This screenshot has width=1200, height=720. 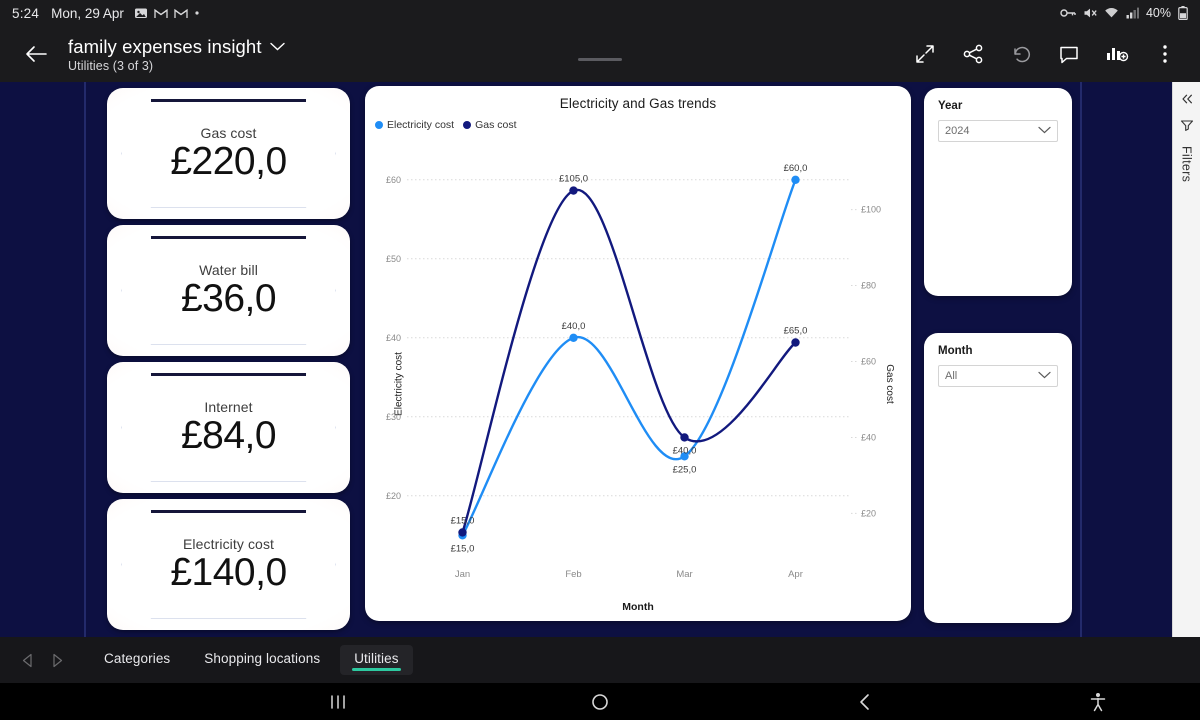 What do you see at coordinates (951, 376) in the screenshot?
I see `month-dropdown-value: All` at bounding box center [951, 376].